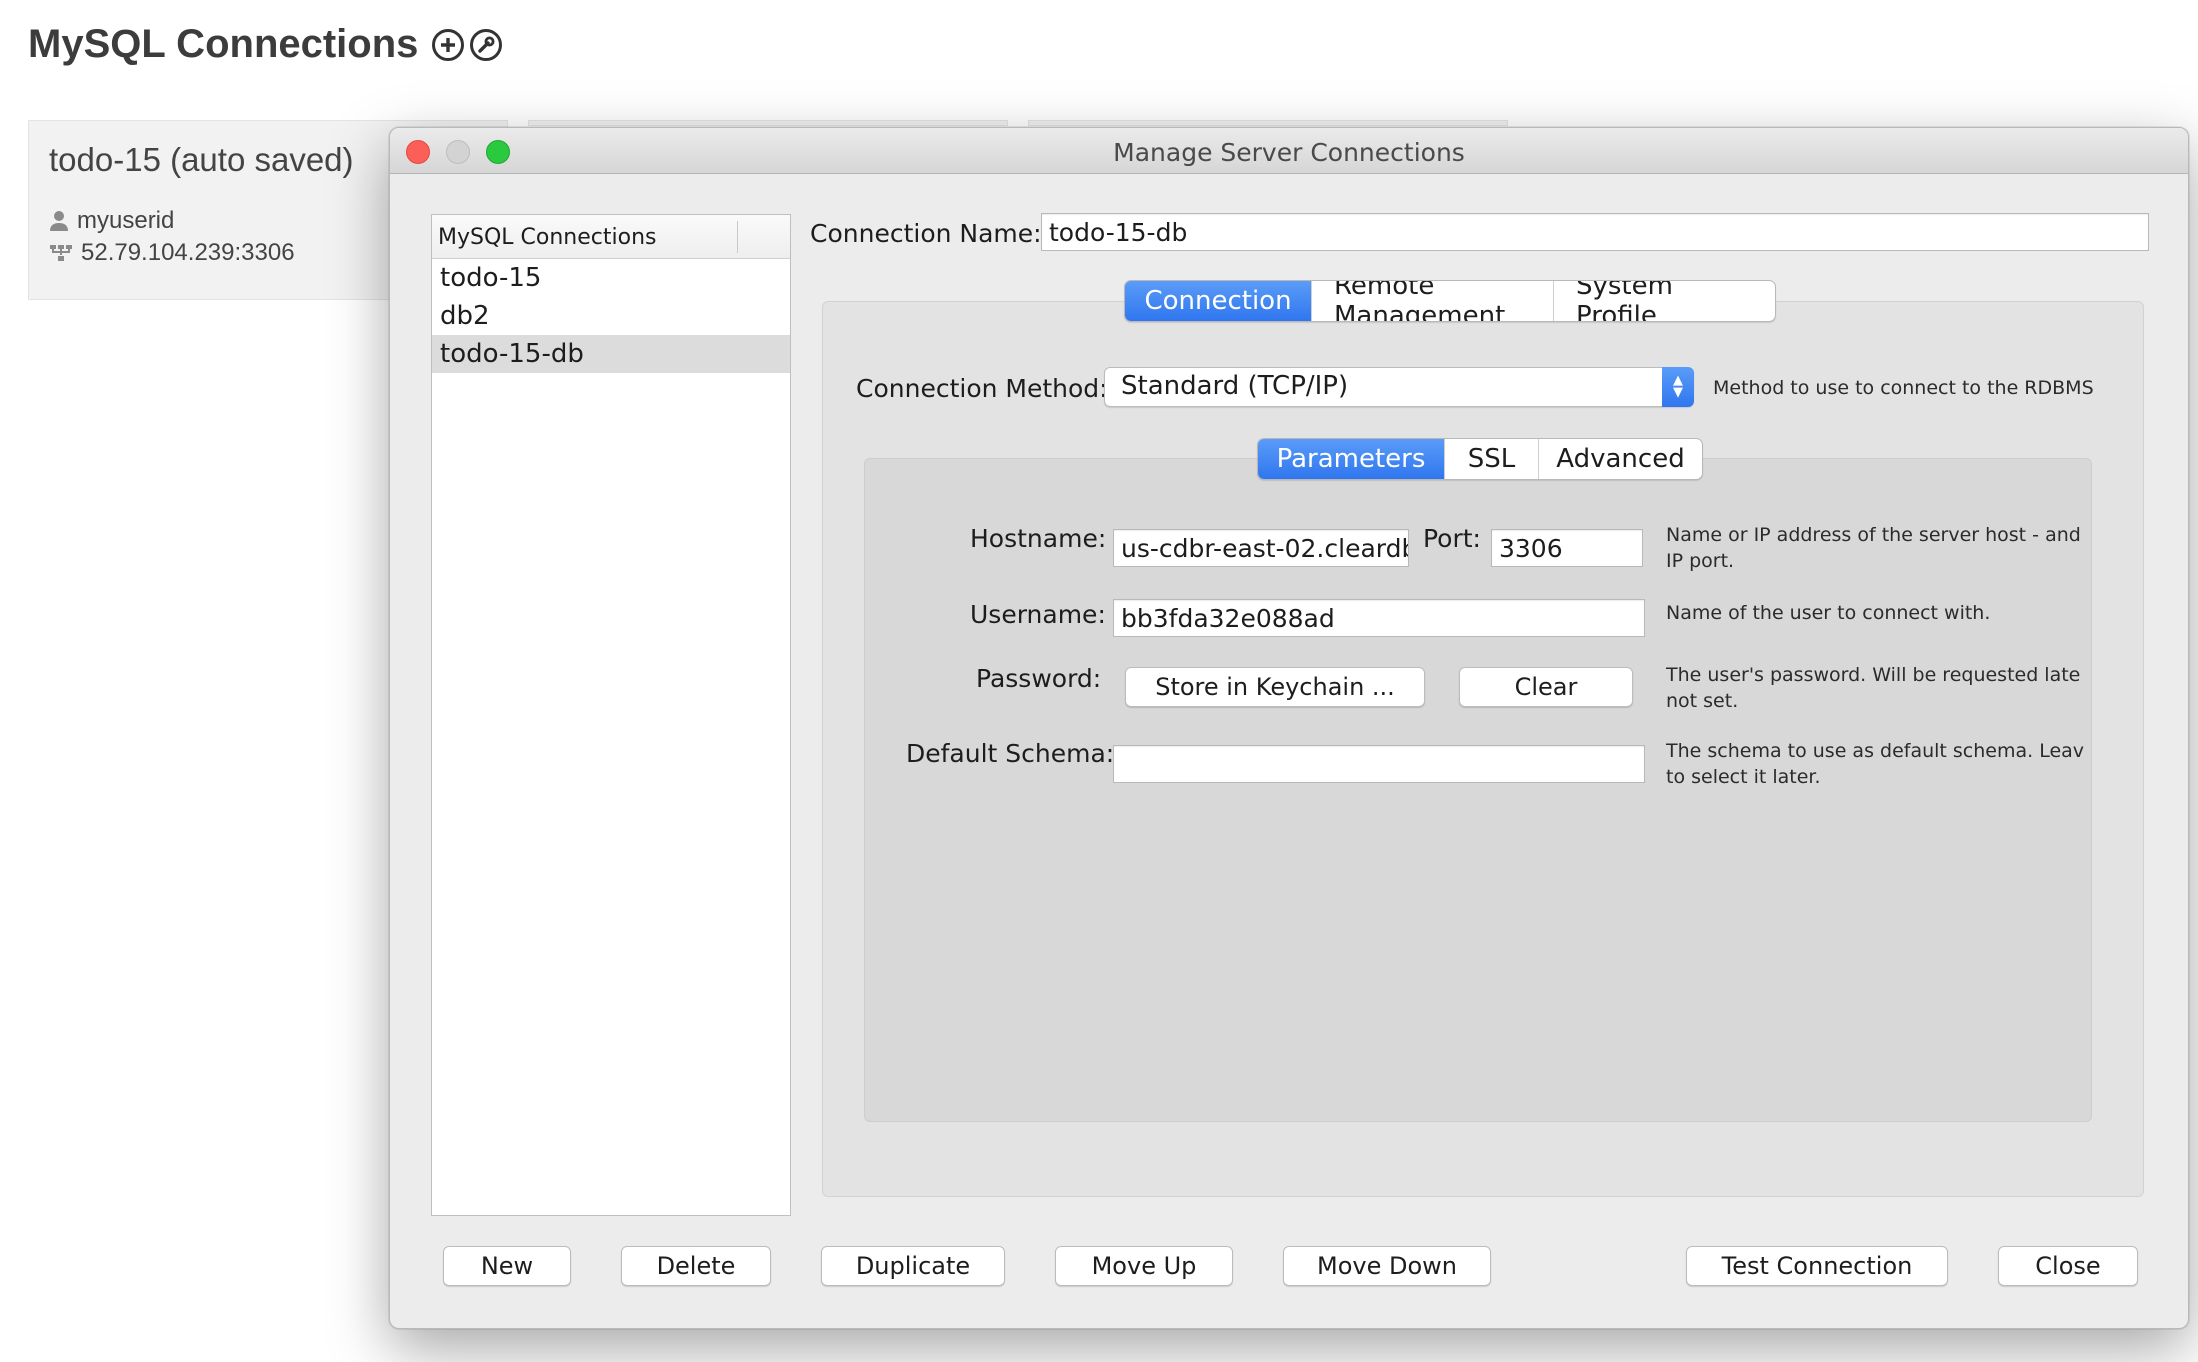 The image size is (2198, 1362). Describe the element at coordinates (1235, 386) in the screenshot. I see `connection-method-value: Standard (TCP/IP)` at that location.